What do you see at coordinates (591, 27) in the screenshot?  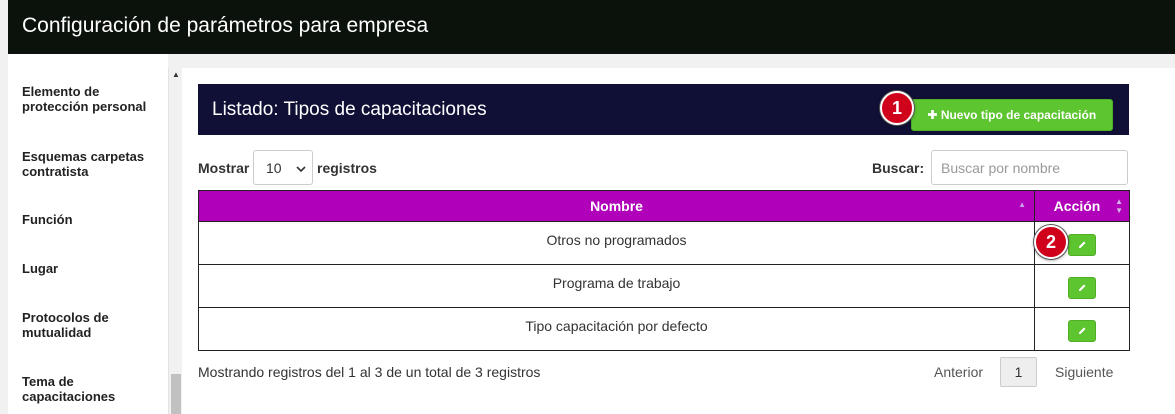 I see `top-bar: Configuración de parámetros para empresa` at bounding box center [591, 27].